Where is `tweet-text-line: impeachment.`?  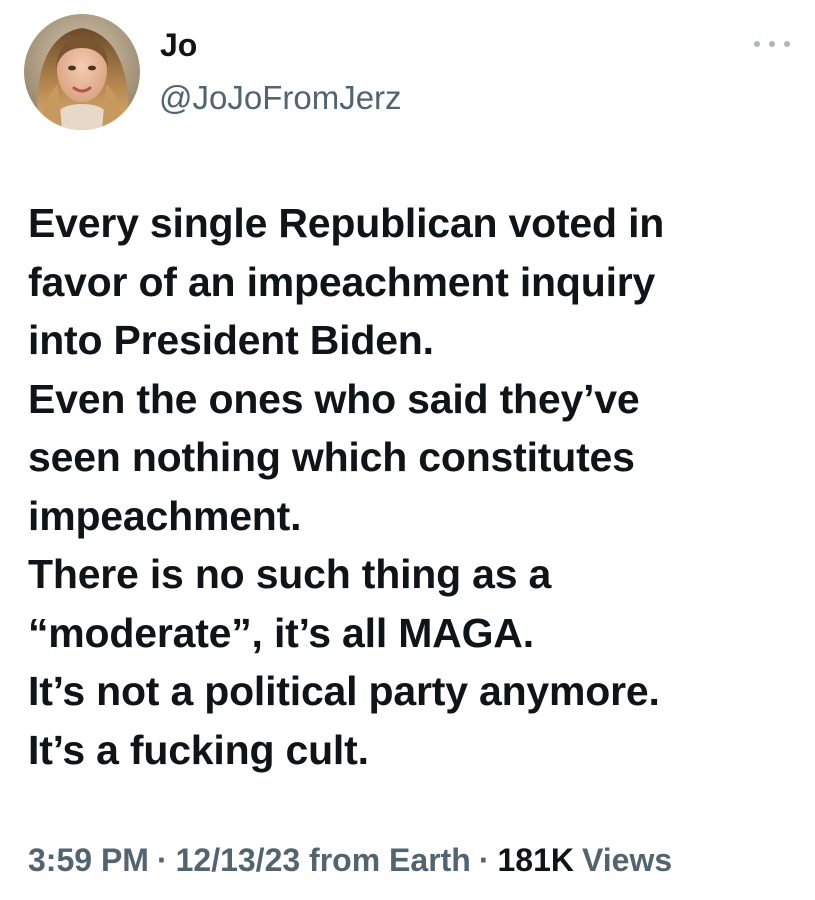 tweet-text-line: impeachment. is located at coordinates (165, 515).